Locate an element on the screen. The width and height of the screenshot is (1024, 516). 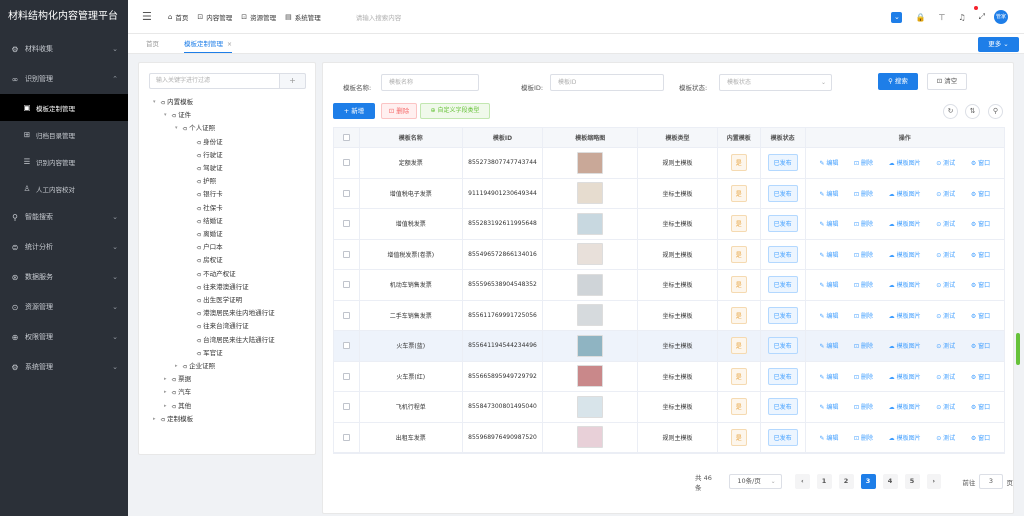
hamburger-icon: ☰ is located at coordinates (147, 16).